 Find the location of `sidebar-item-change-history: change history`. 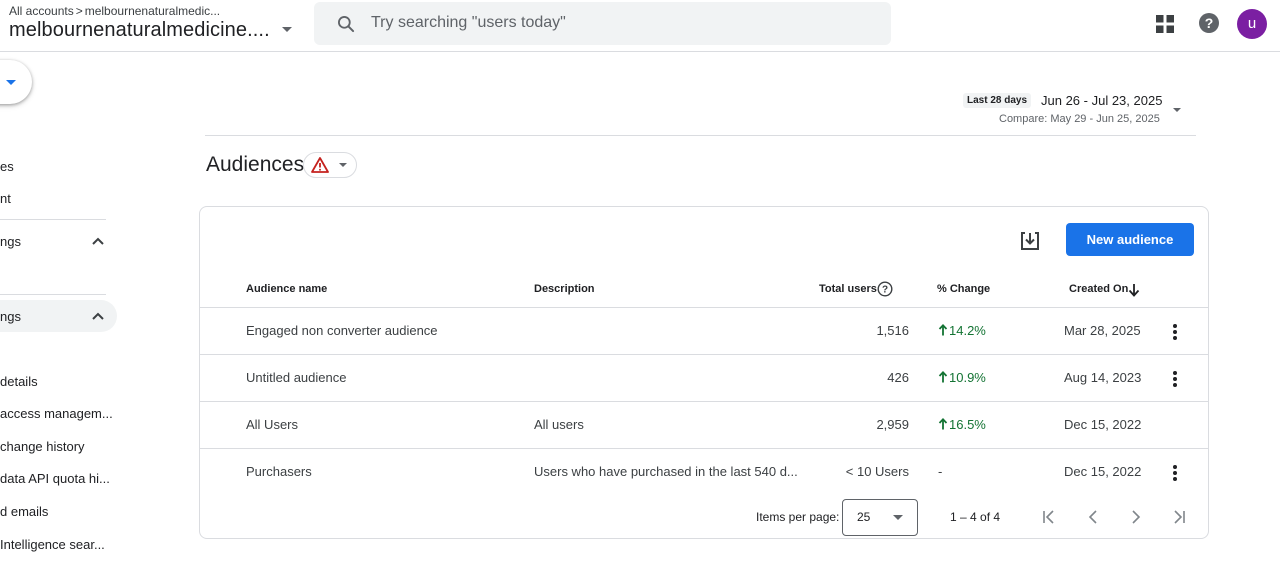

sidebar-item-change-history: change history is located at coordinates (42, 446).